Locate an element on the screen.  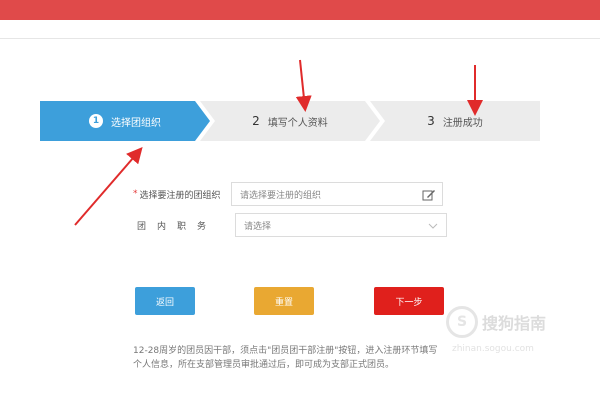
step-1: 1 选择团组织 is located at coordinates (125, 121).